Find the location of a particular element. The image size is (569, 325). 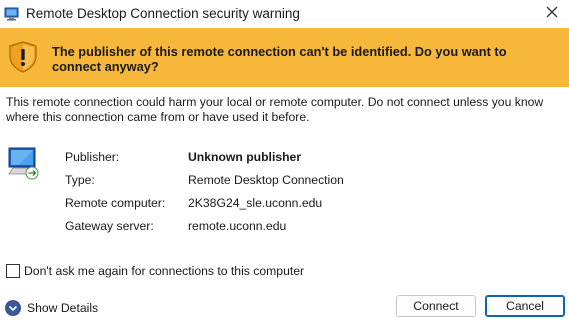

type-row: Type: Remote Desktop Connection is located at coordinates (305, 182).